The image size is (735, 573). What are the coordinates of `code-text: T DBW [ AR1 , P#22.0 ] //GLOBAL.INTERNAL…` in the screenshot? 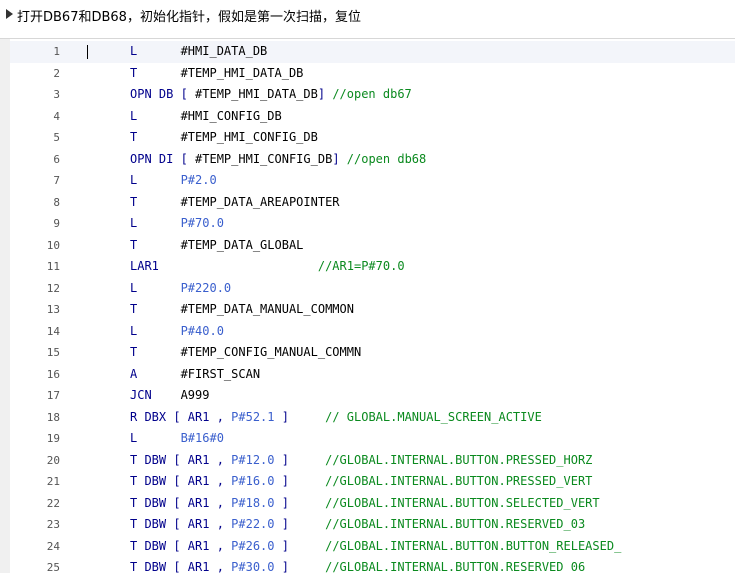 It's located at (357, 525).